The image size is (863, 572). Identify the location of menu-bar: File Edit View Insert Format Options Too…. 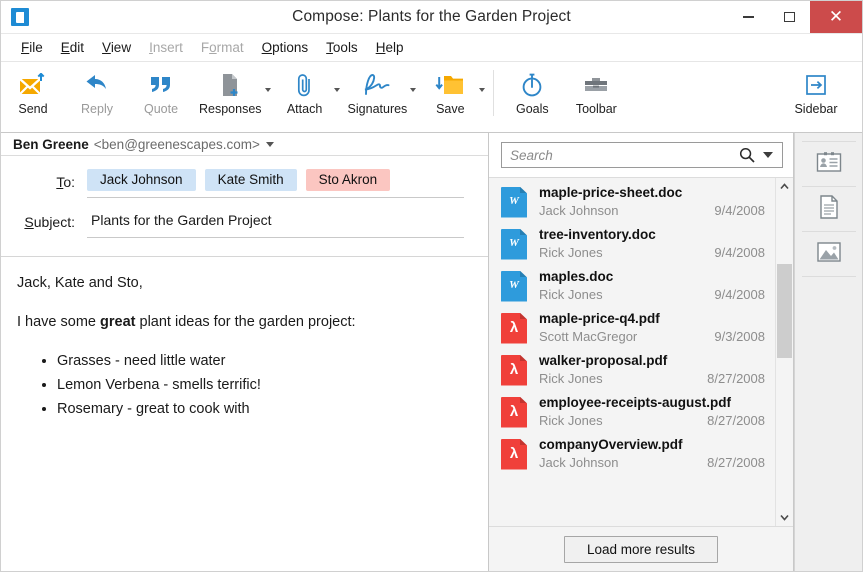
(431, 48).